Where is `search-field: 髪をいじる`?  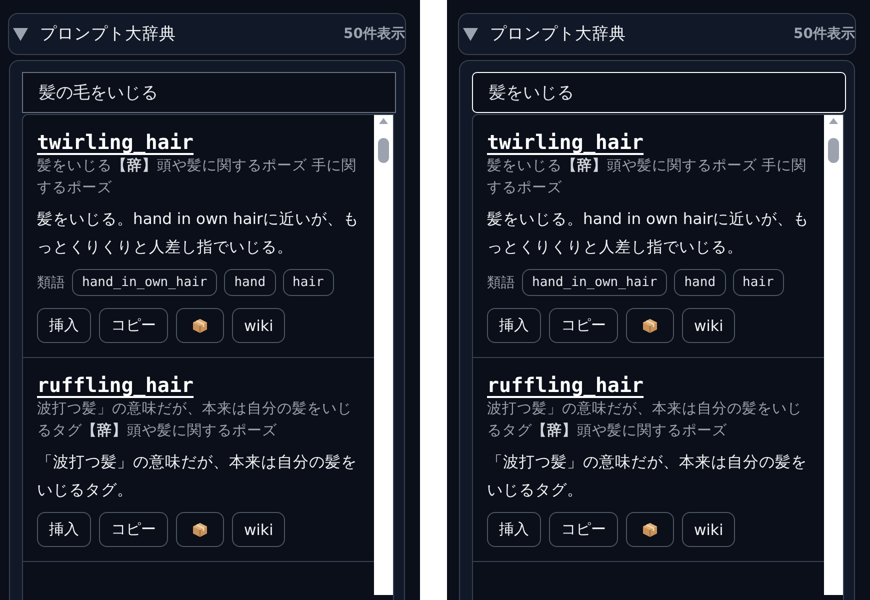
search-field: 髪をいじる is located at coordinates (659, 92).